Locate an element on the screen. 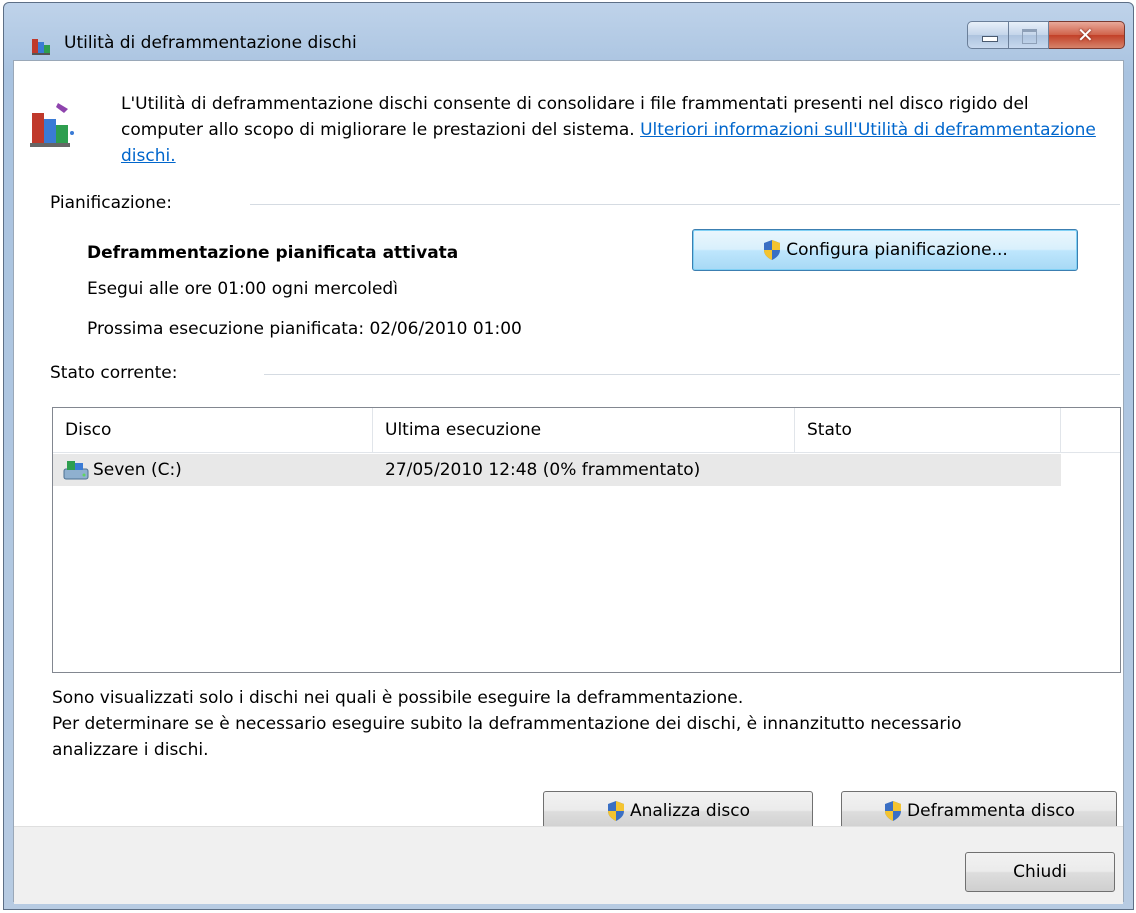 The image size is (1136, 913). close-window-button: ✕ is located at coordinates (1087, 35).